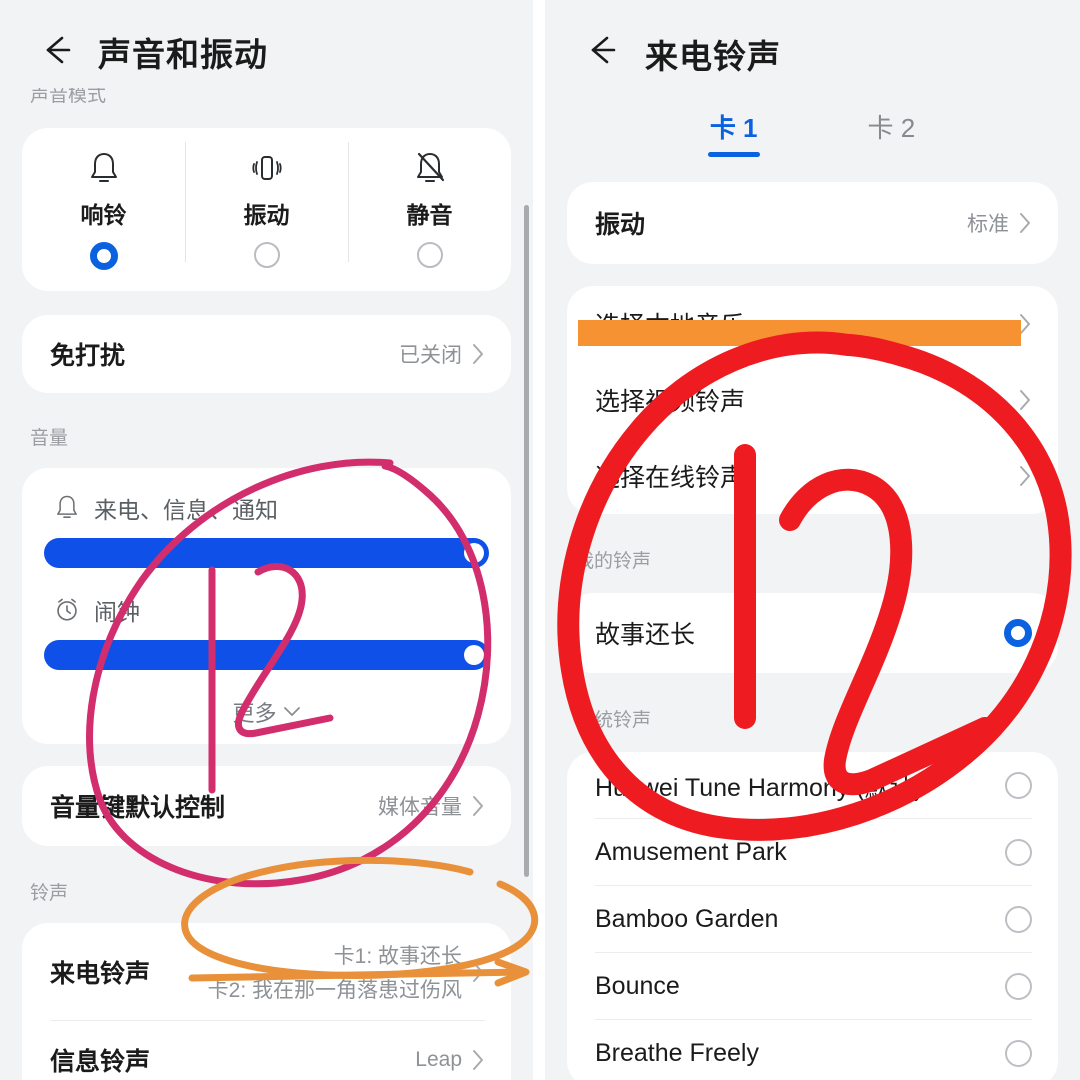  I want to click on row-select-online-ringtone: 选择在线铃声, so click(812, 476).